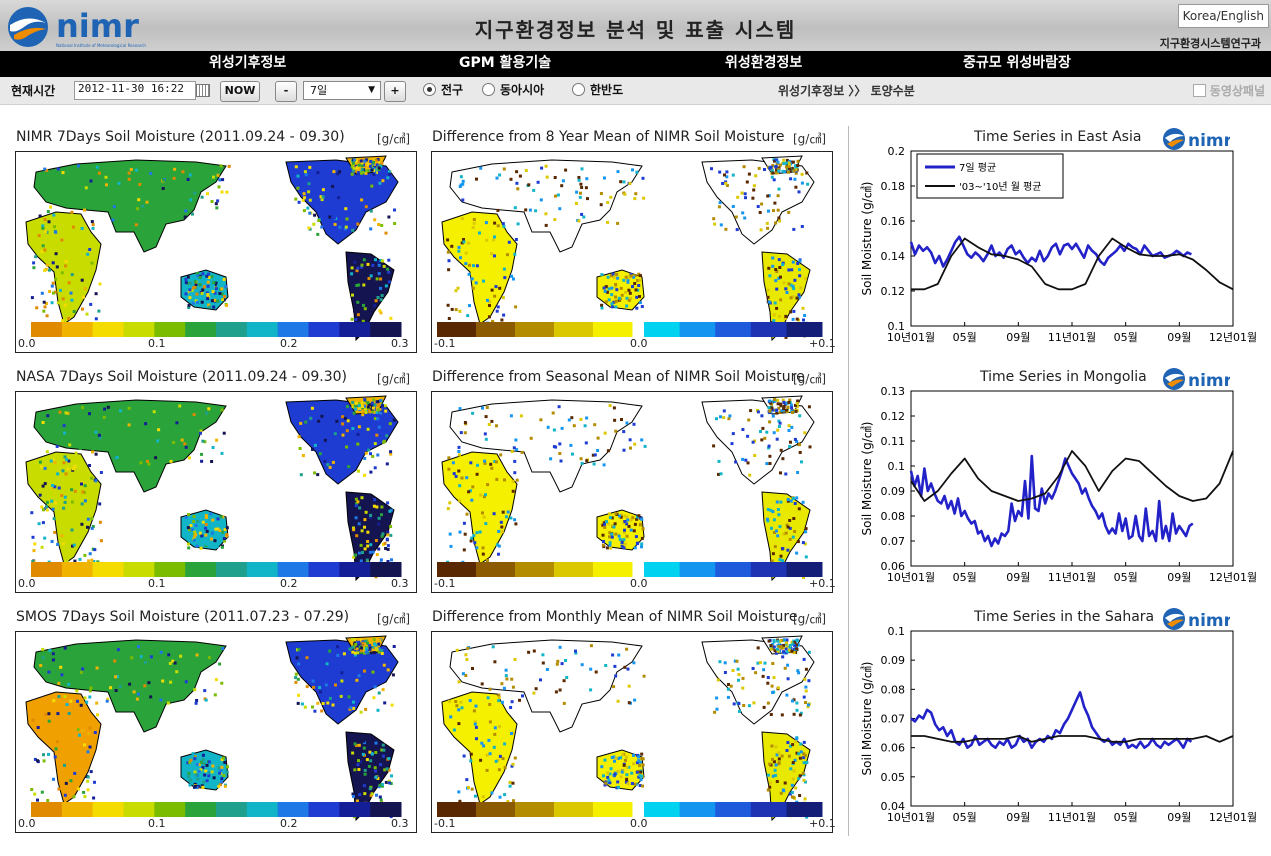 This screenshot has height=856, width=1271. I want to click on nav-item-gpm: GPM 활용기술, so click(505, 64).